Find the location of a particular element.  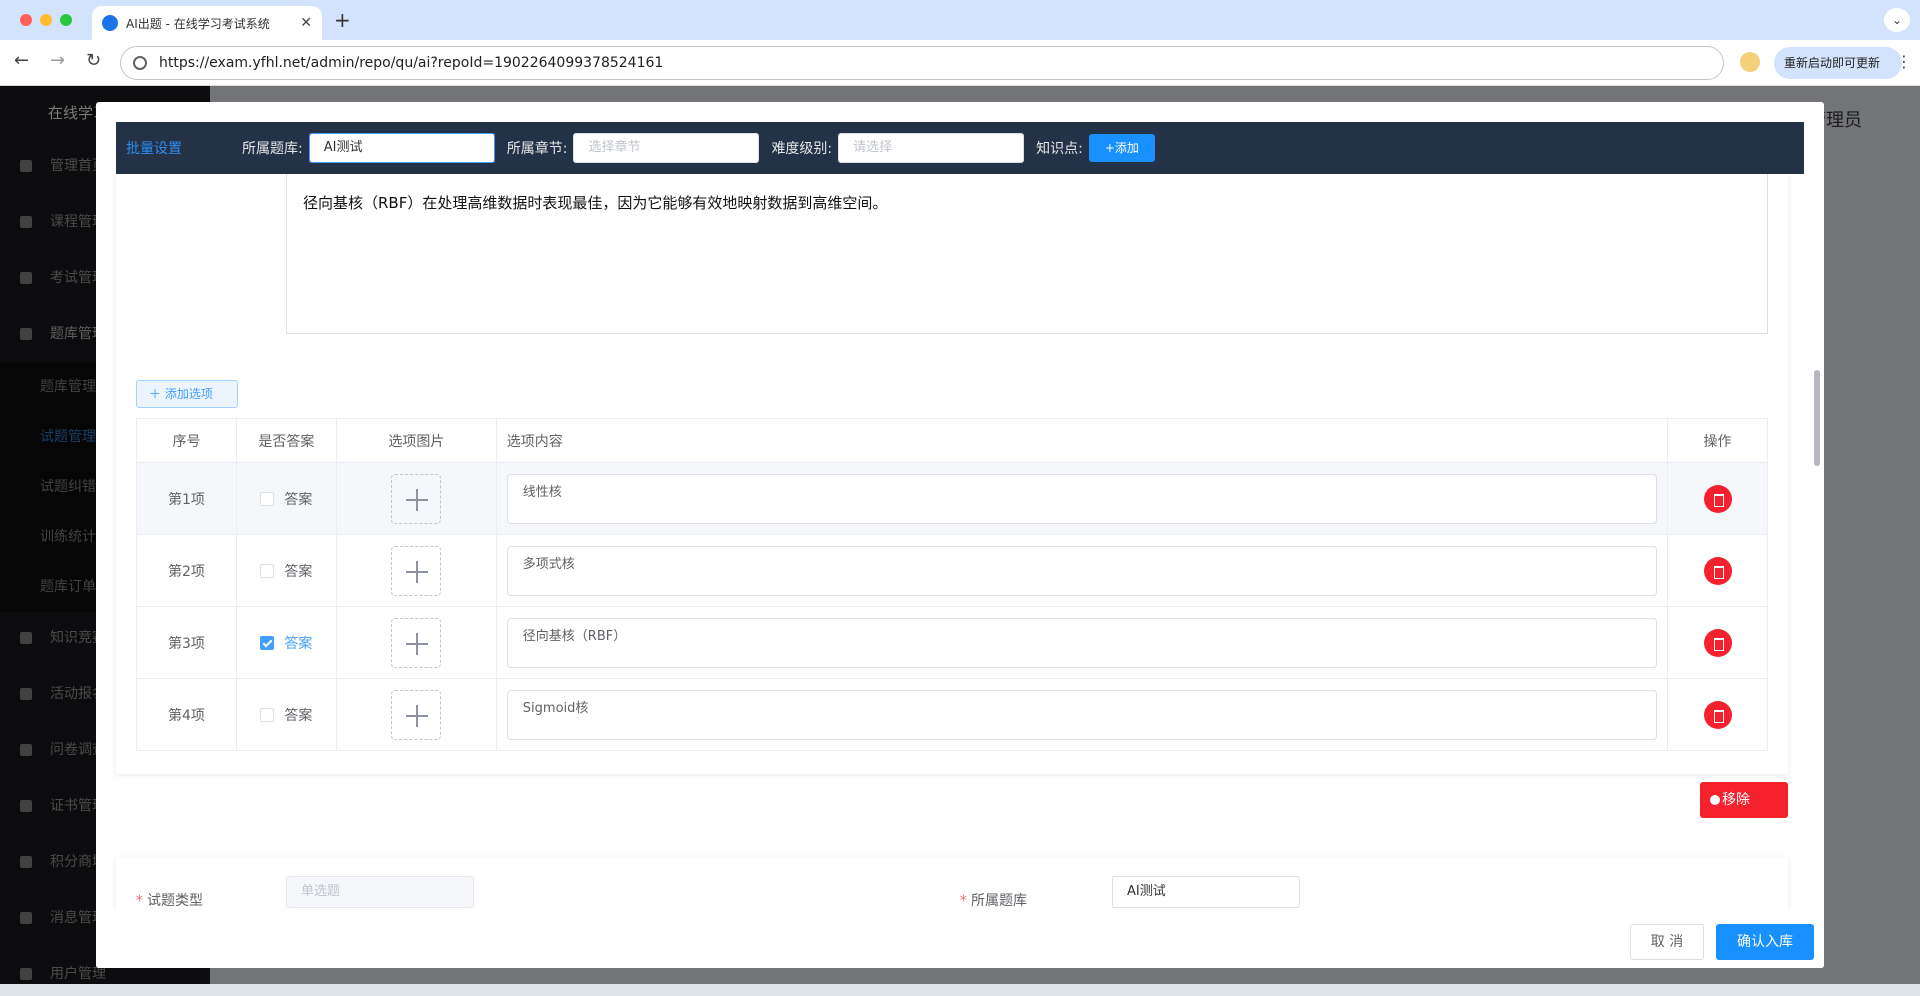

checkbox-checked is located at coordinates (267, 642).